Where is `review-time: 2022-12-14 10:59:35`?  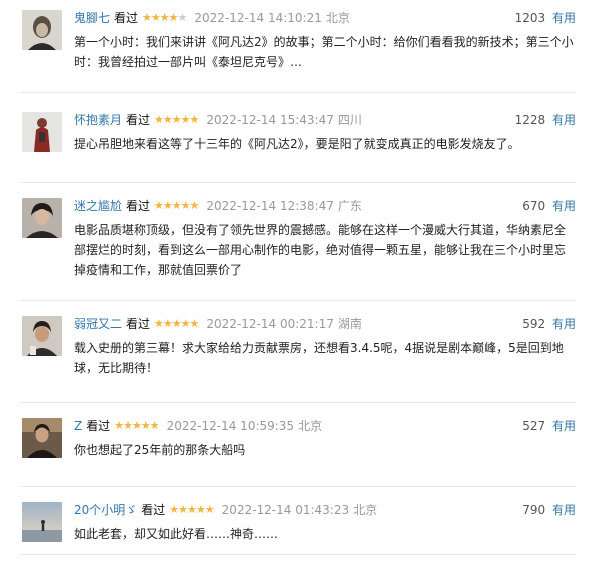
review-time: 2022-12-14 10:59:35 is located at coordinates (230, 426).